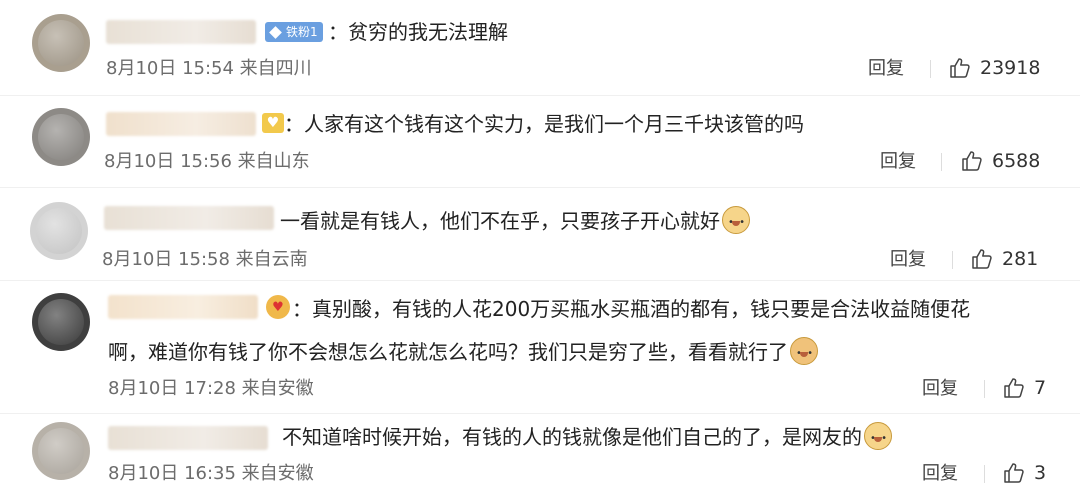 The height and width of the screenshot is (502, 1080). I want to click on comment-text: ：贫穷的我无法理解, so click(418, 32).